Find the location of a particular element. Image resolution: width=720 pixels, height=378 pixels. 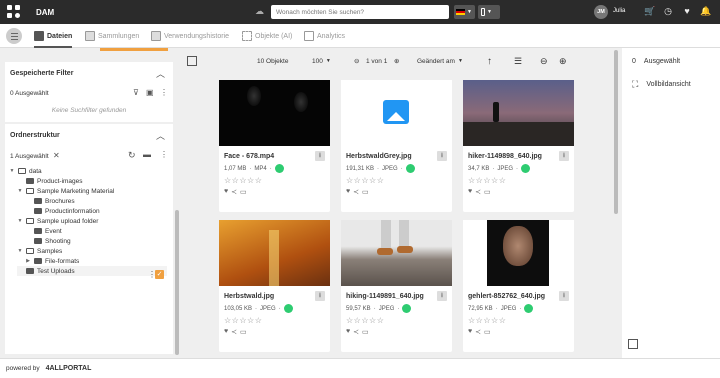

save-icon: ▣ is located at coordinates (150, 92).